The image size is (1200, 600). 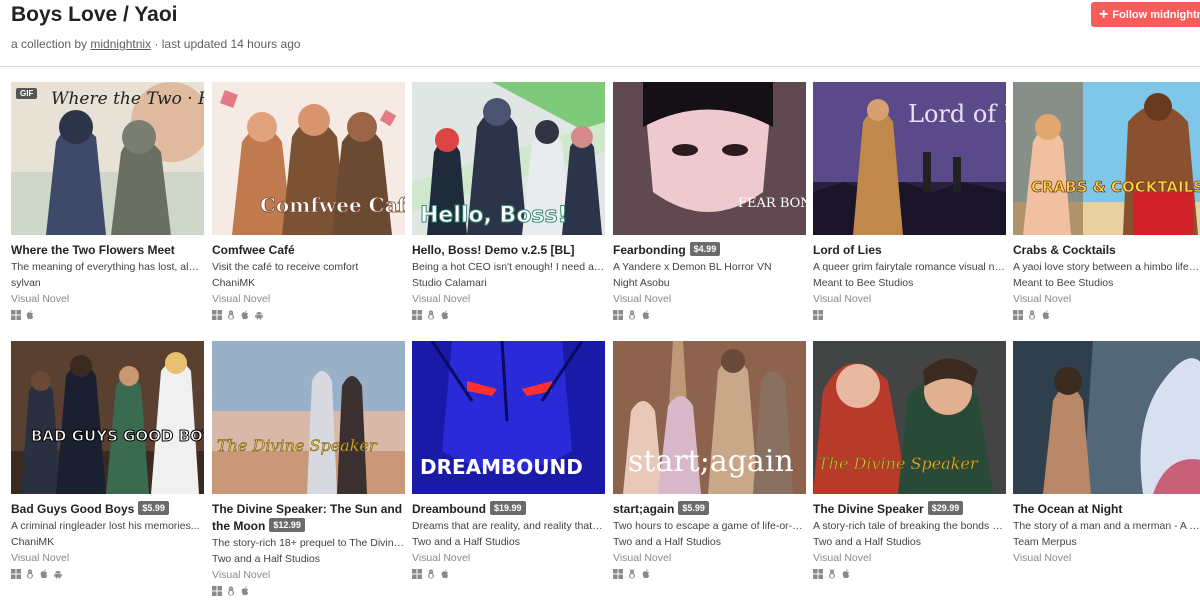 What do you see at coordinates (27, 93) in the screenshot?
I see `gif-badge: GIF` at bounding box center [27, 93].